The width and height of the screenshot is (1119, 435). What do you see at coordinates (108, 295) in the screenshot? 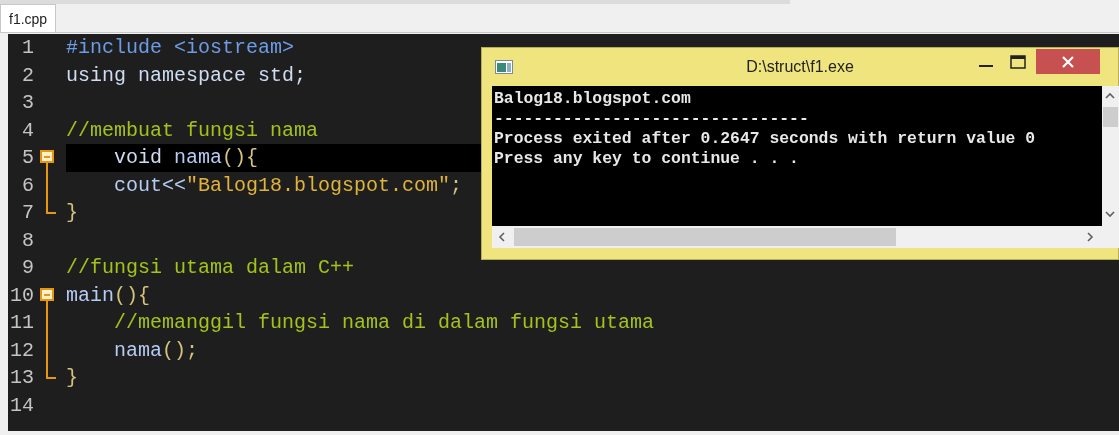
I see `code-line: main(){` at bounding box center [108, 295].